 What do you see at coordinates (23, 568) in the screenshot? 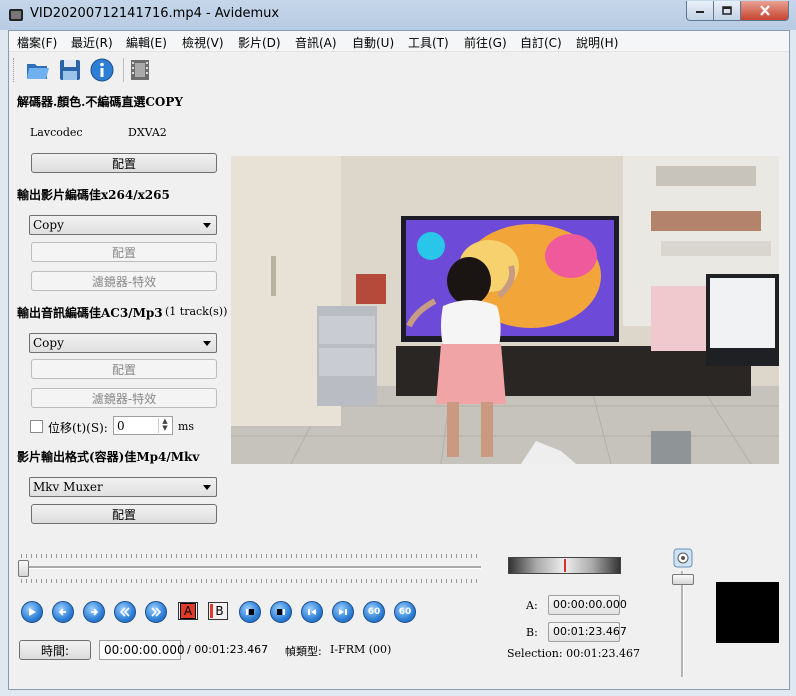
I see `seek-slider-handle` at bounding box center [23, 568].